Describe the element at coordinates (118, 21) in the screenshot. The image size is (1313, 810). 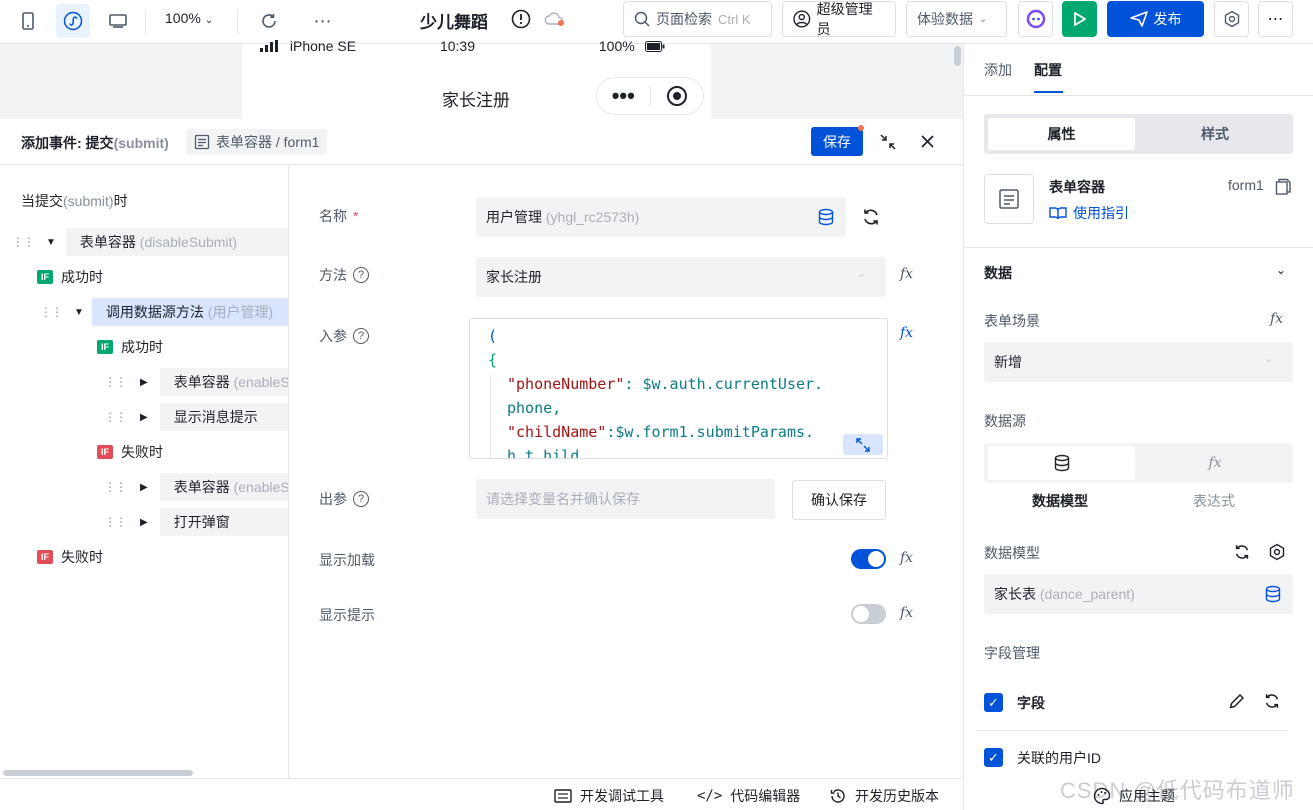
I see `desktop-preview-icon` at that location.